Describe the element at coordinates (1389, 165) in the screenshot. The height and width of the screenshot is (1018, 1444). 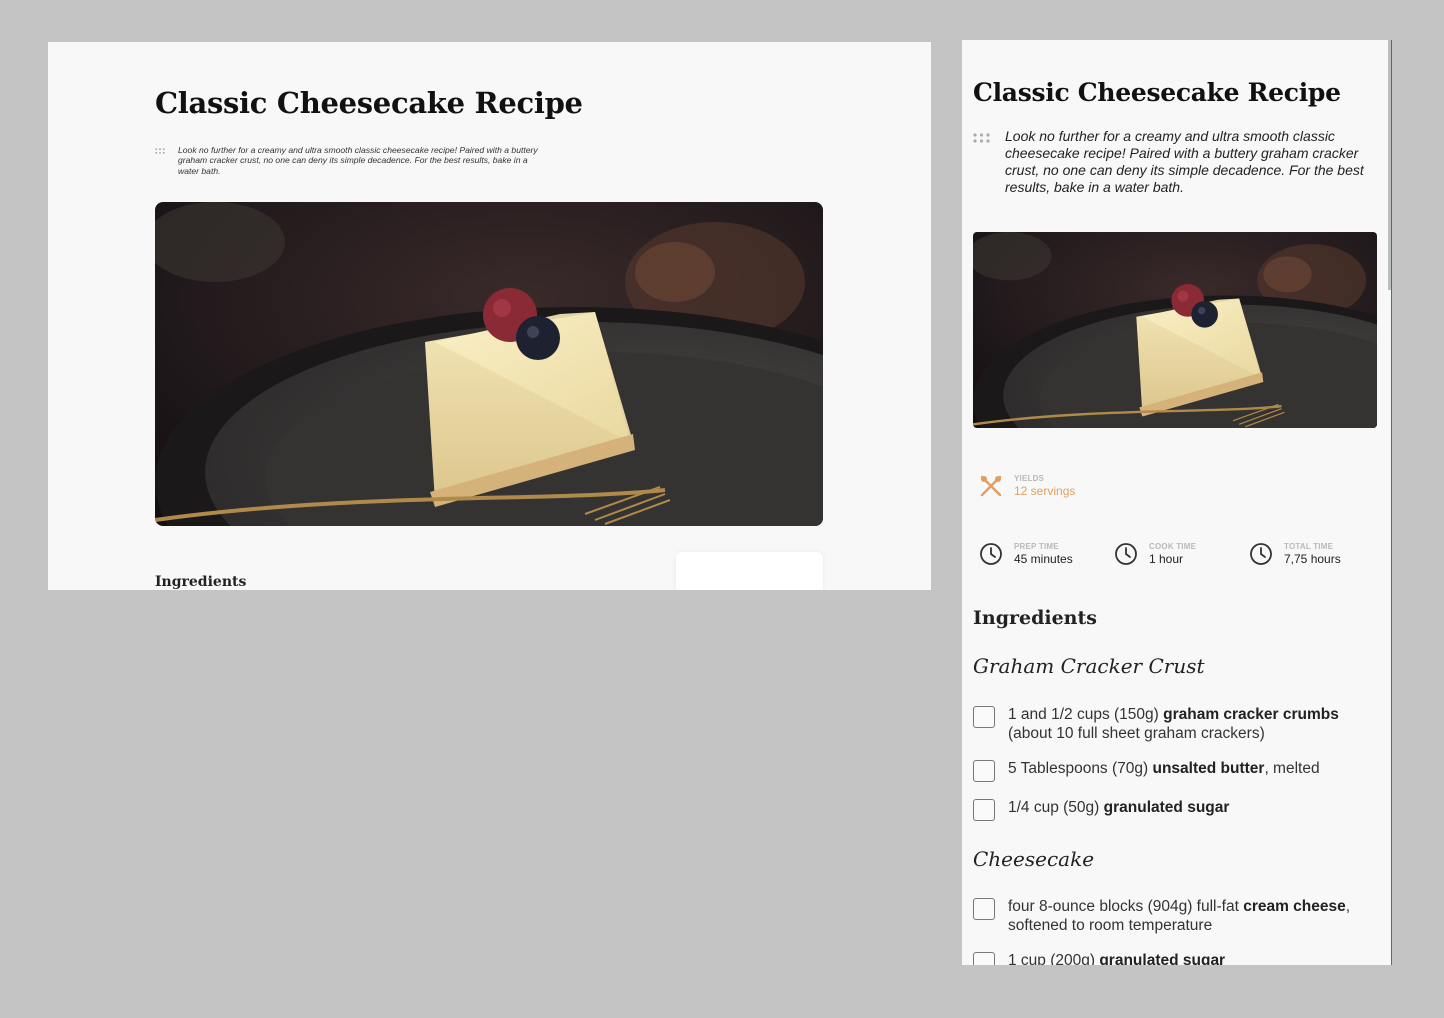
I see `scrollbar` at that location.